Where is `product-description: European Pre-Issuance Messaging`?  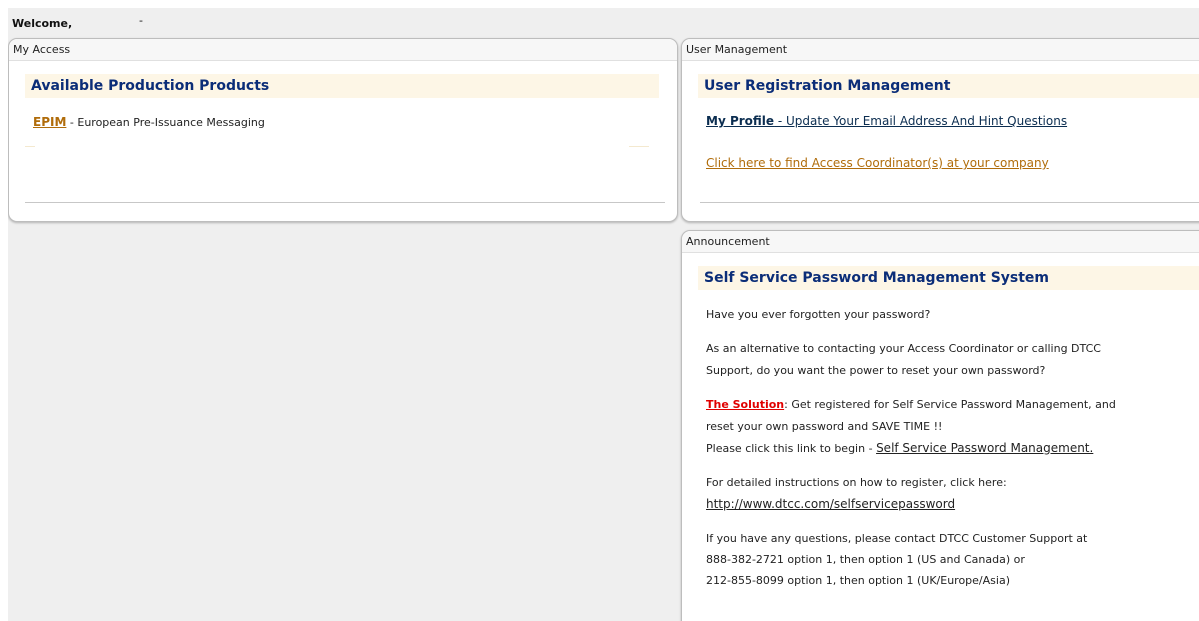
product-description: European Pre-Issuance Messaging is located at coordinates (171, 122).